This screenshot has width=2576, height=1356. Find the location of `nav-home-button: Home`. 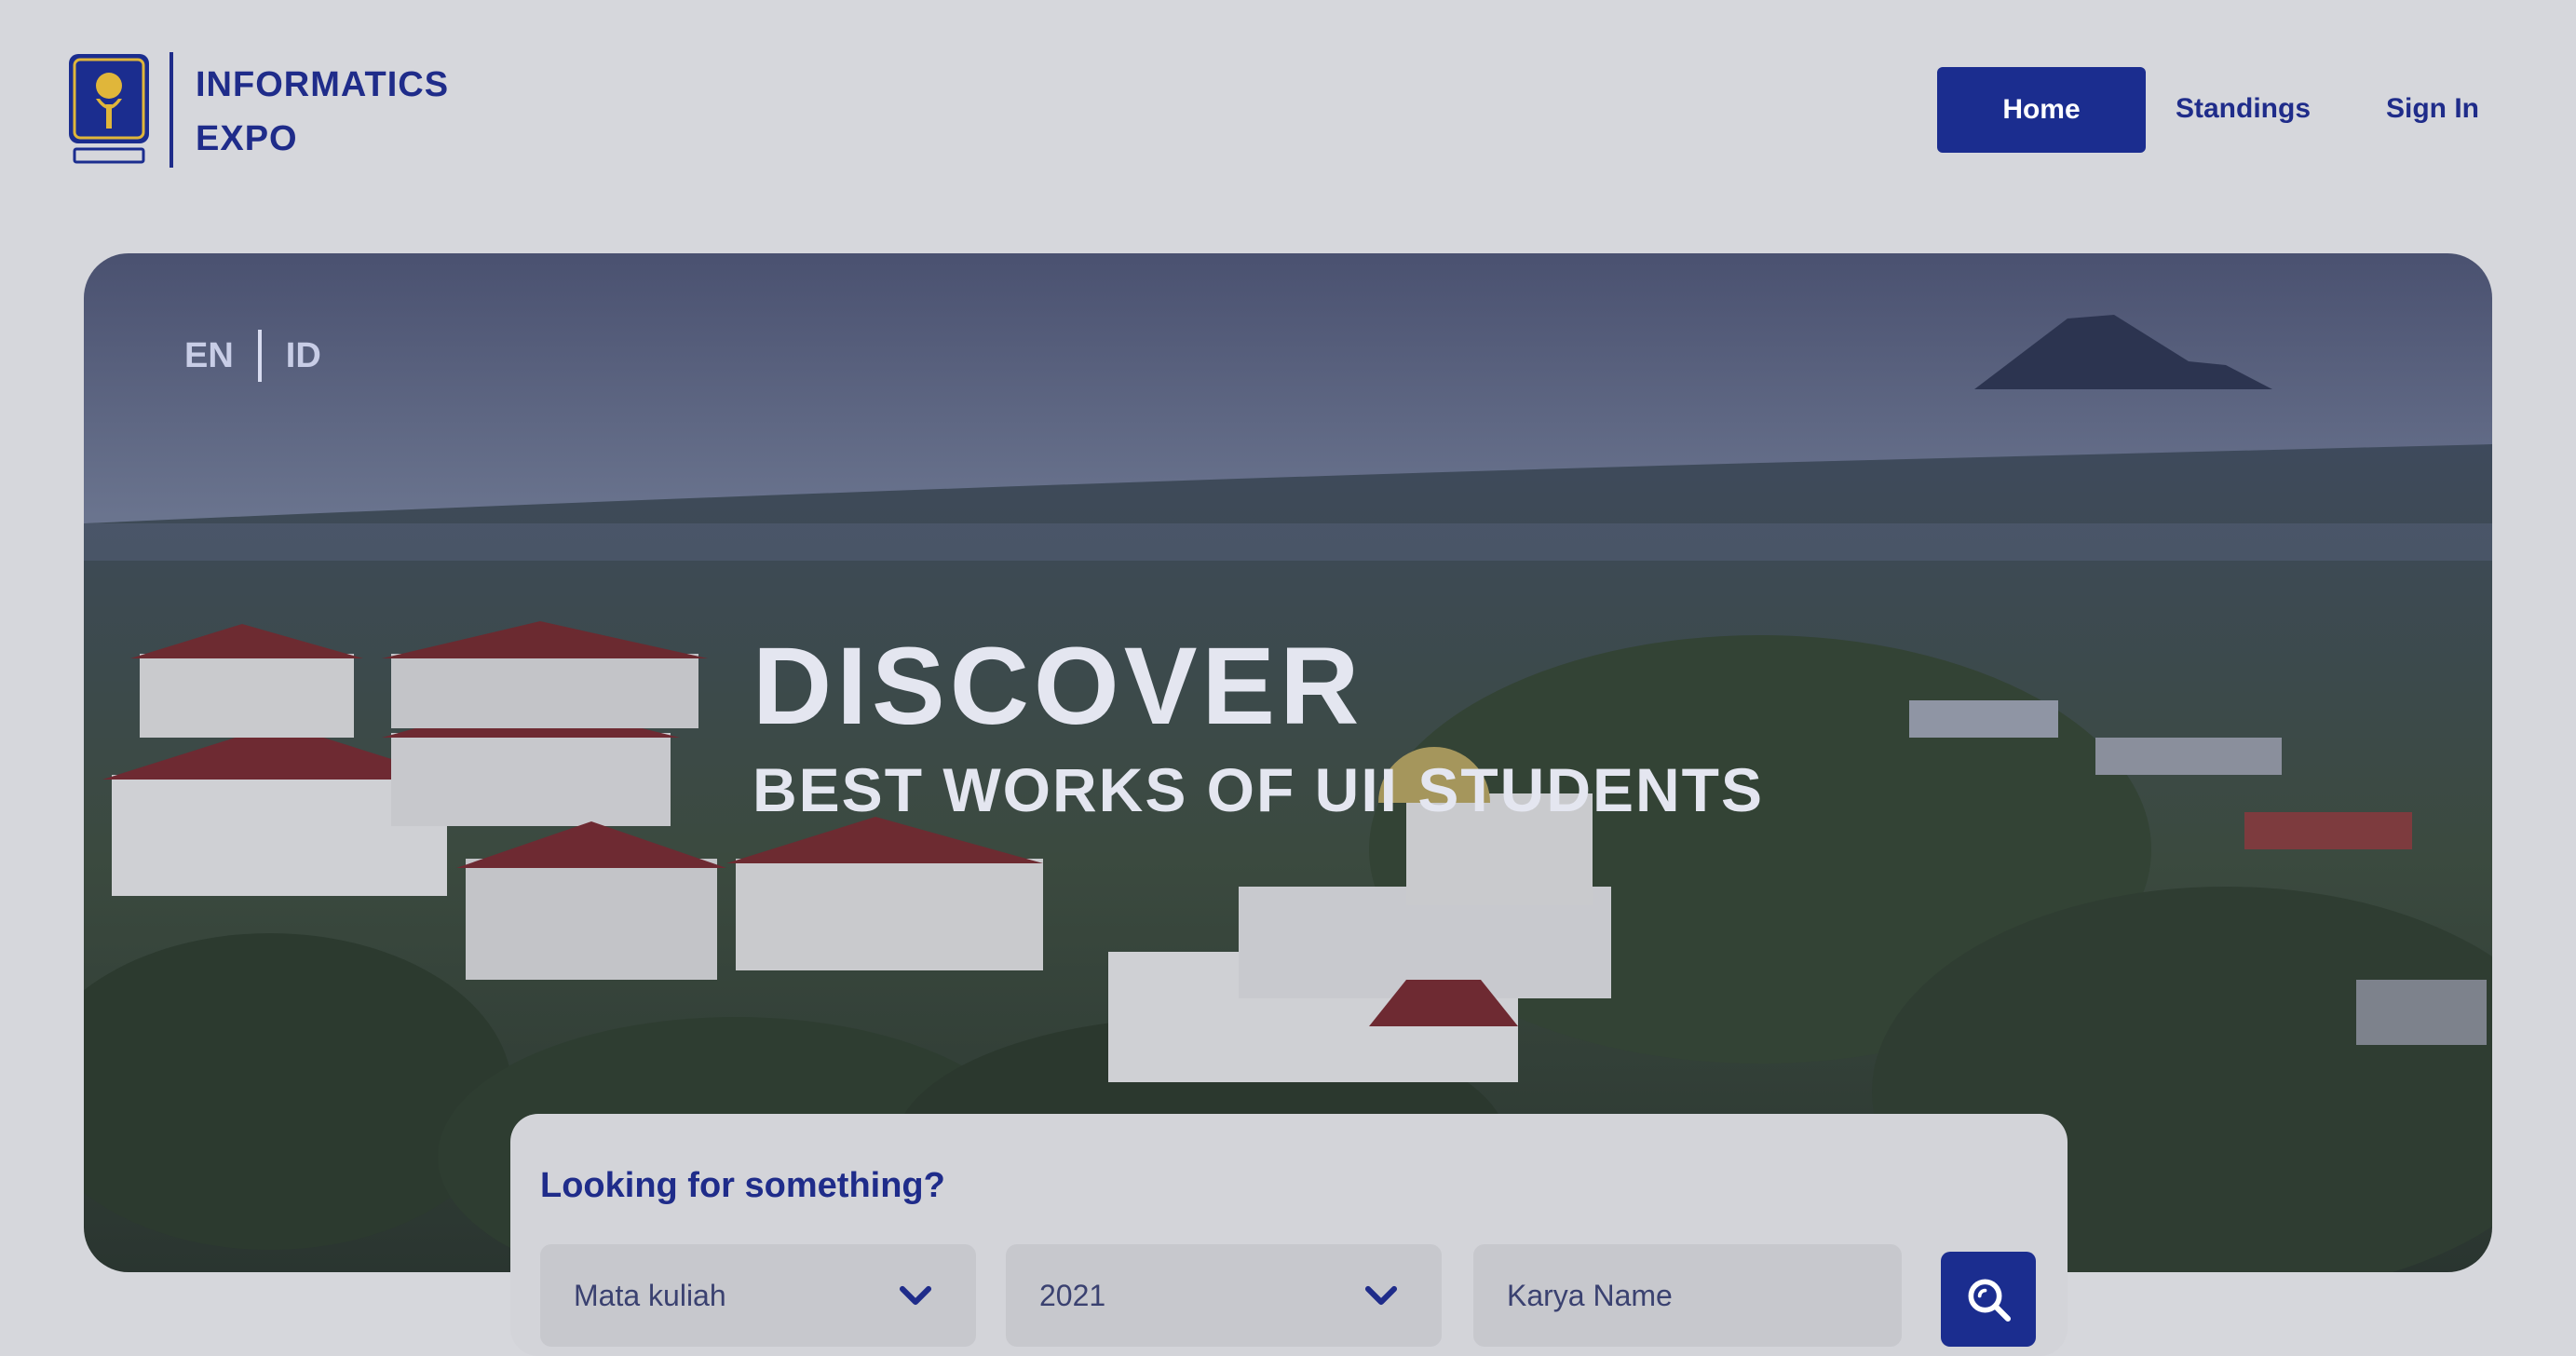

nav-home-button: Home is located at coordinates (2041, 110).